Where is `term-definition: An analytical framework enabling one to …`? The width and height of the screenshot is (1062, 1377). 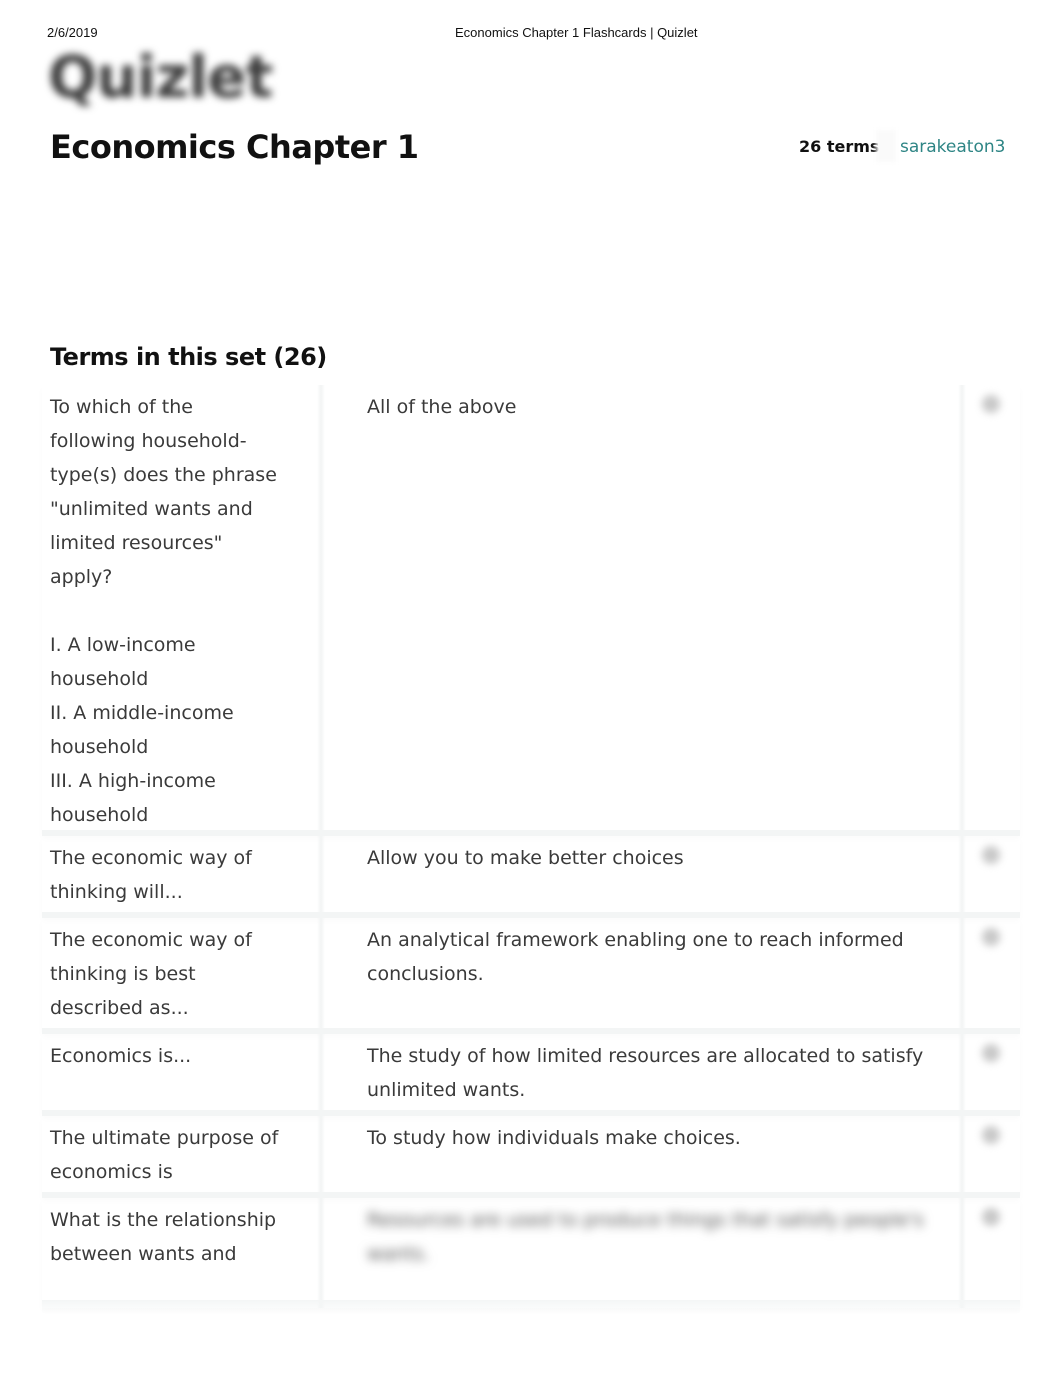
term-definition: An analytical framework enabling one to … is located at coordinates (635, 957).